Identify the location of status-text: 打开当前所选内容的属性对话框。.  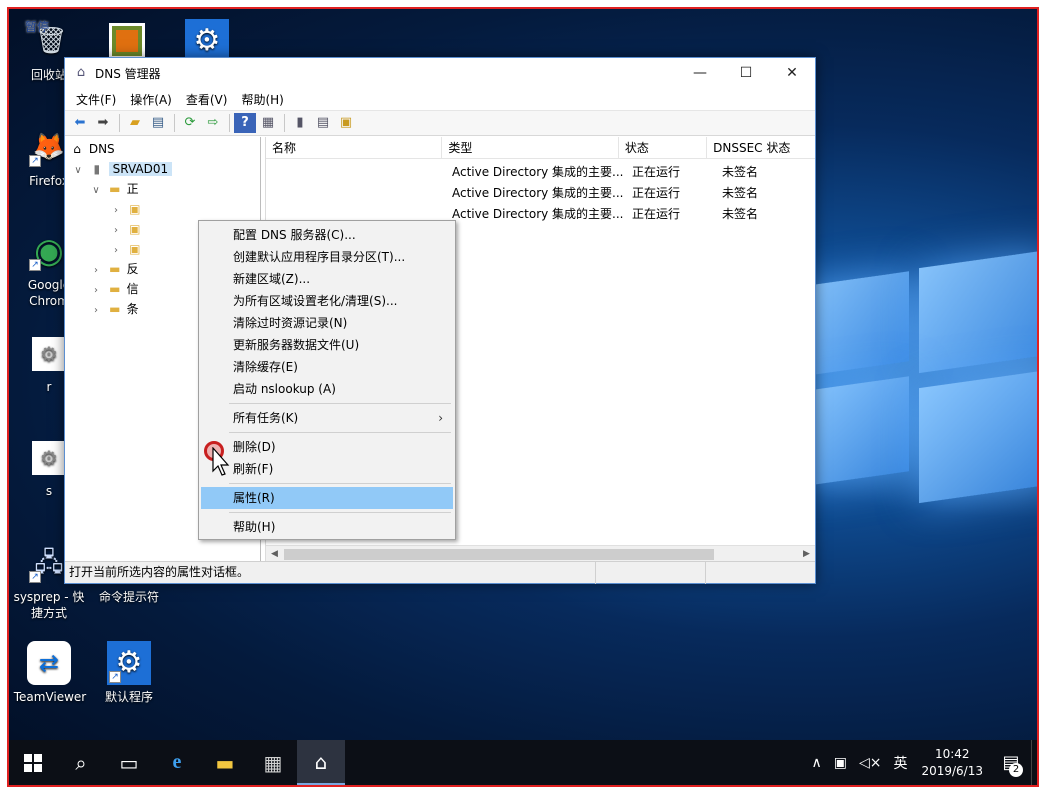
(159, 572).